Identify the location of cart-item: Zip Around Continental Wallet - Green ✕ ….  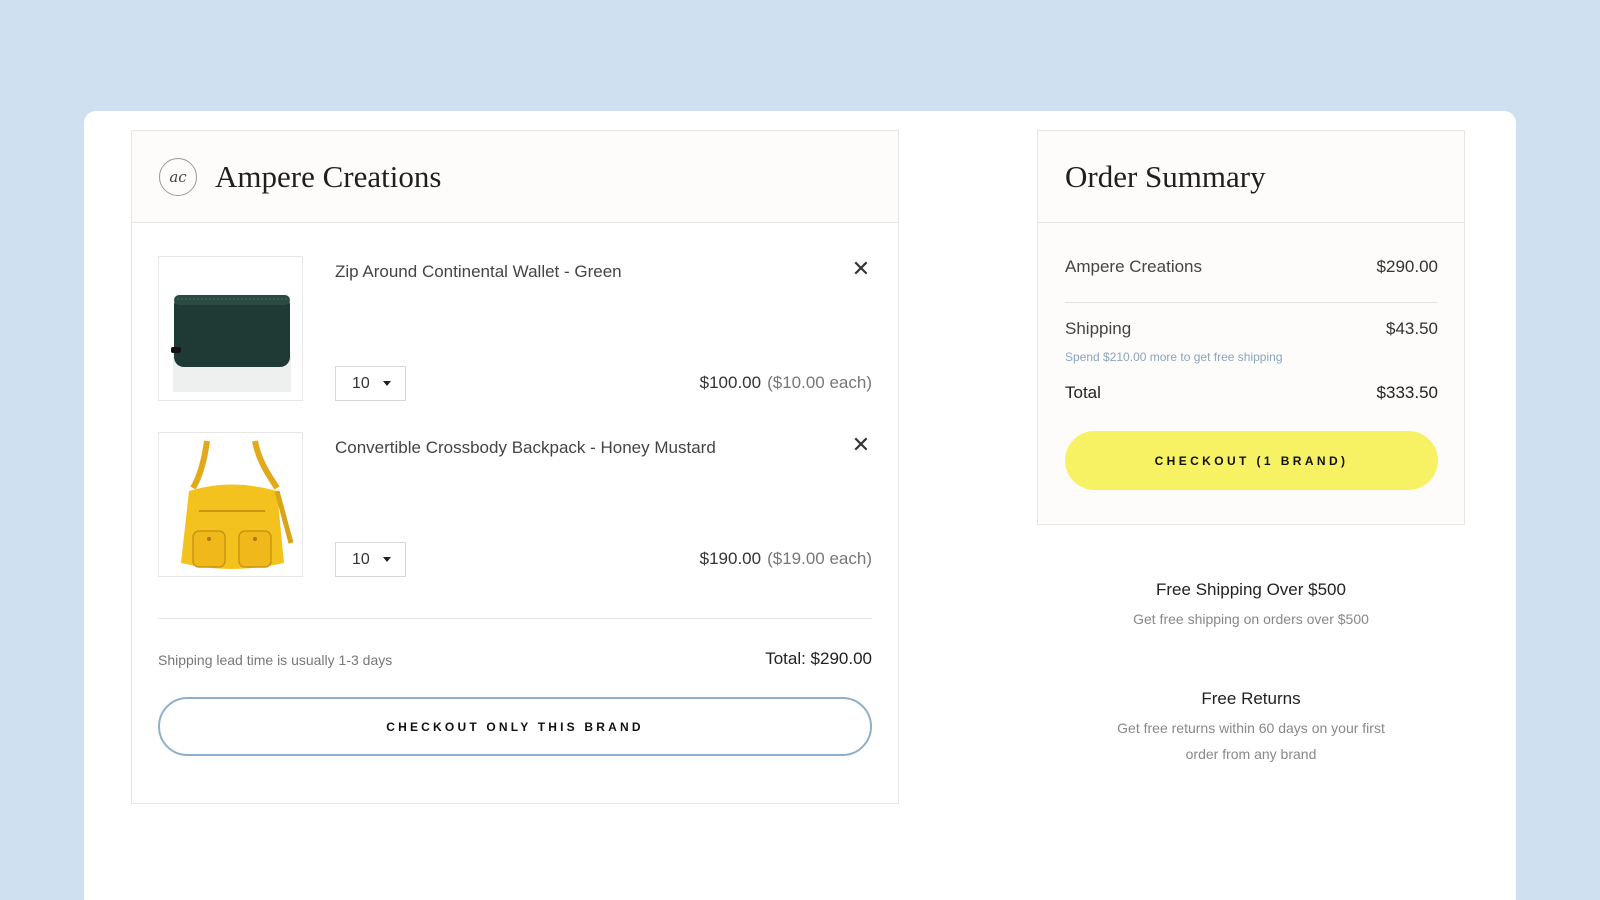
(515, 329).